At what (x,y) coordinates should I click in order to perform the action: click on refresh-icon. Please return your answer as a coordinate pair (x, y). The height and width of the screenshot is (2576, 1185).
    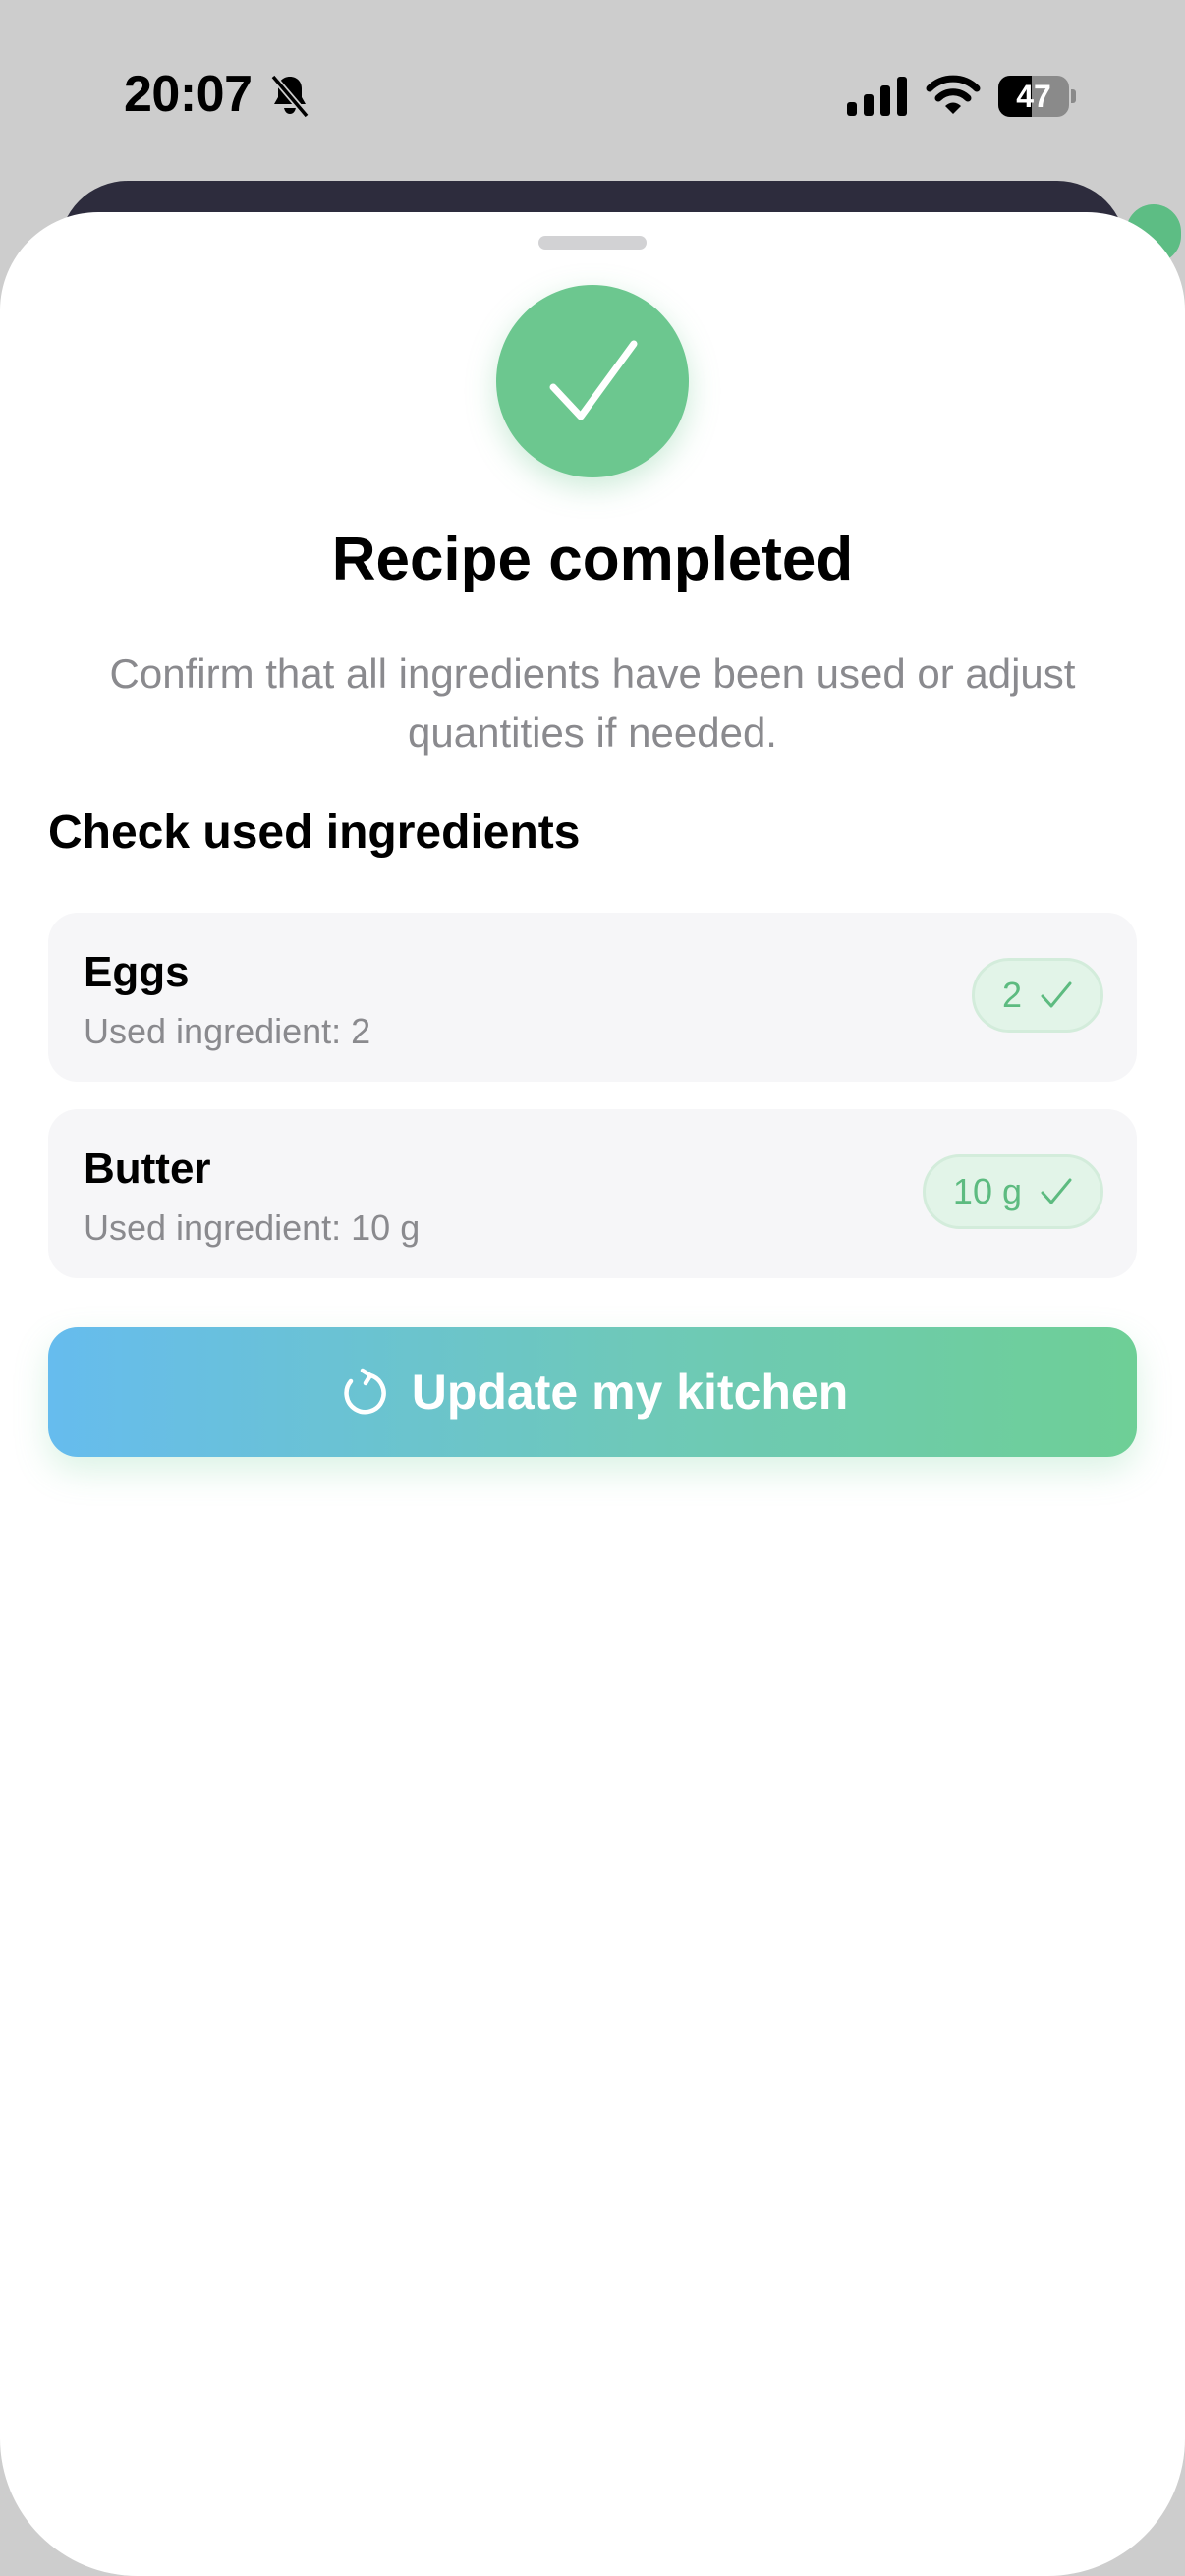
    Looking at the image, I should click on (365, 1391).